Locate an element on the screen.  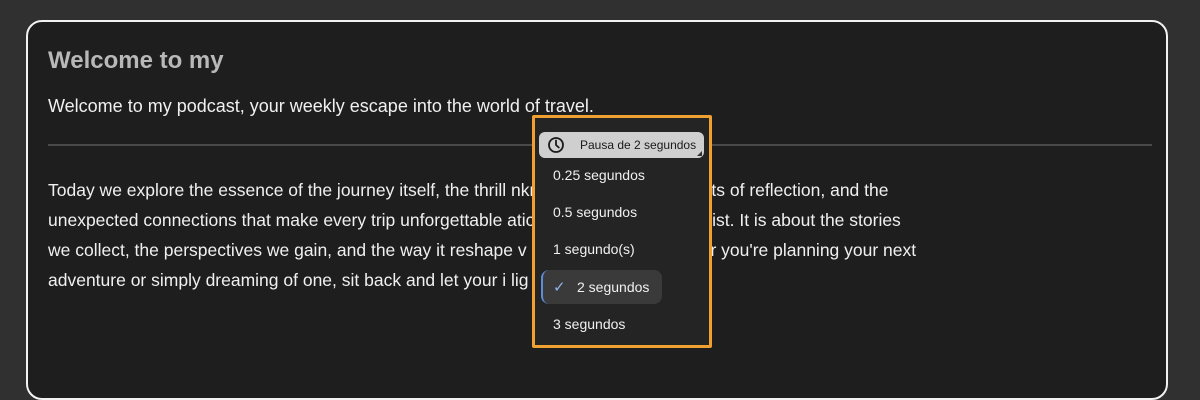
clock-icon is located at coordinates (556, 145).